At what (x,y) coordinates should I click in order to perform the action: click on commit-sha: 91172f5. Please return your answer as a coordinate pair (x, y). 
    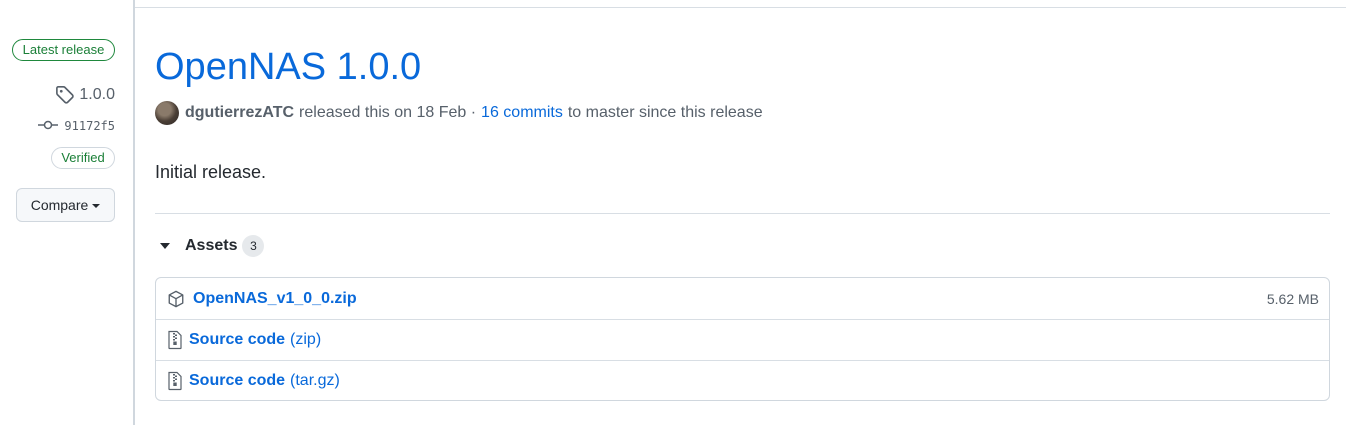
    Looking at the image, I should click on (89, 126).